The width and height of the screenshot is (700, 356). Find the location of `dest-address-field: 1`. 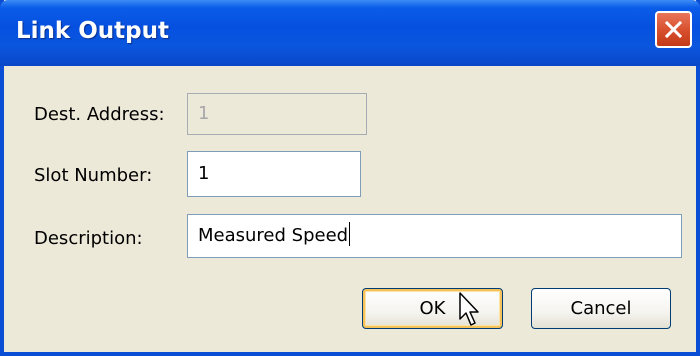

dest-address-field: 1 is located at coordinates (277, 114).